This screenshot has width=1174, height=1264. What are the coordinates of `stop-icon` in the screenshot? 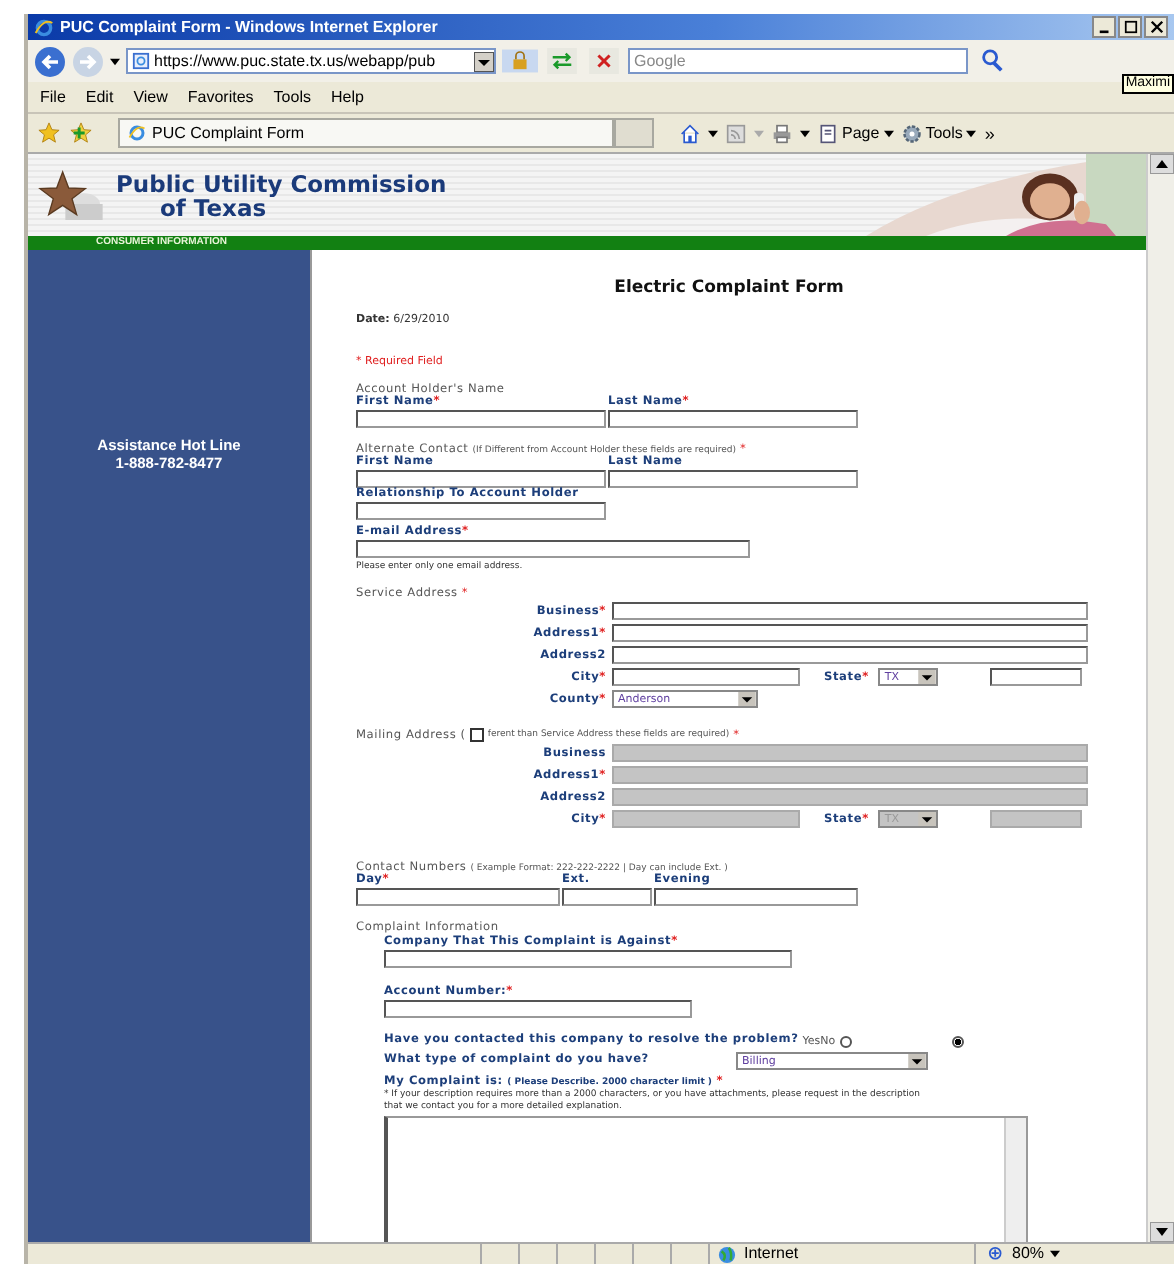 It's located at (604, 61).